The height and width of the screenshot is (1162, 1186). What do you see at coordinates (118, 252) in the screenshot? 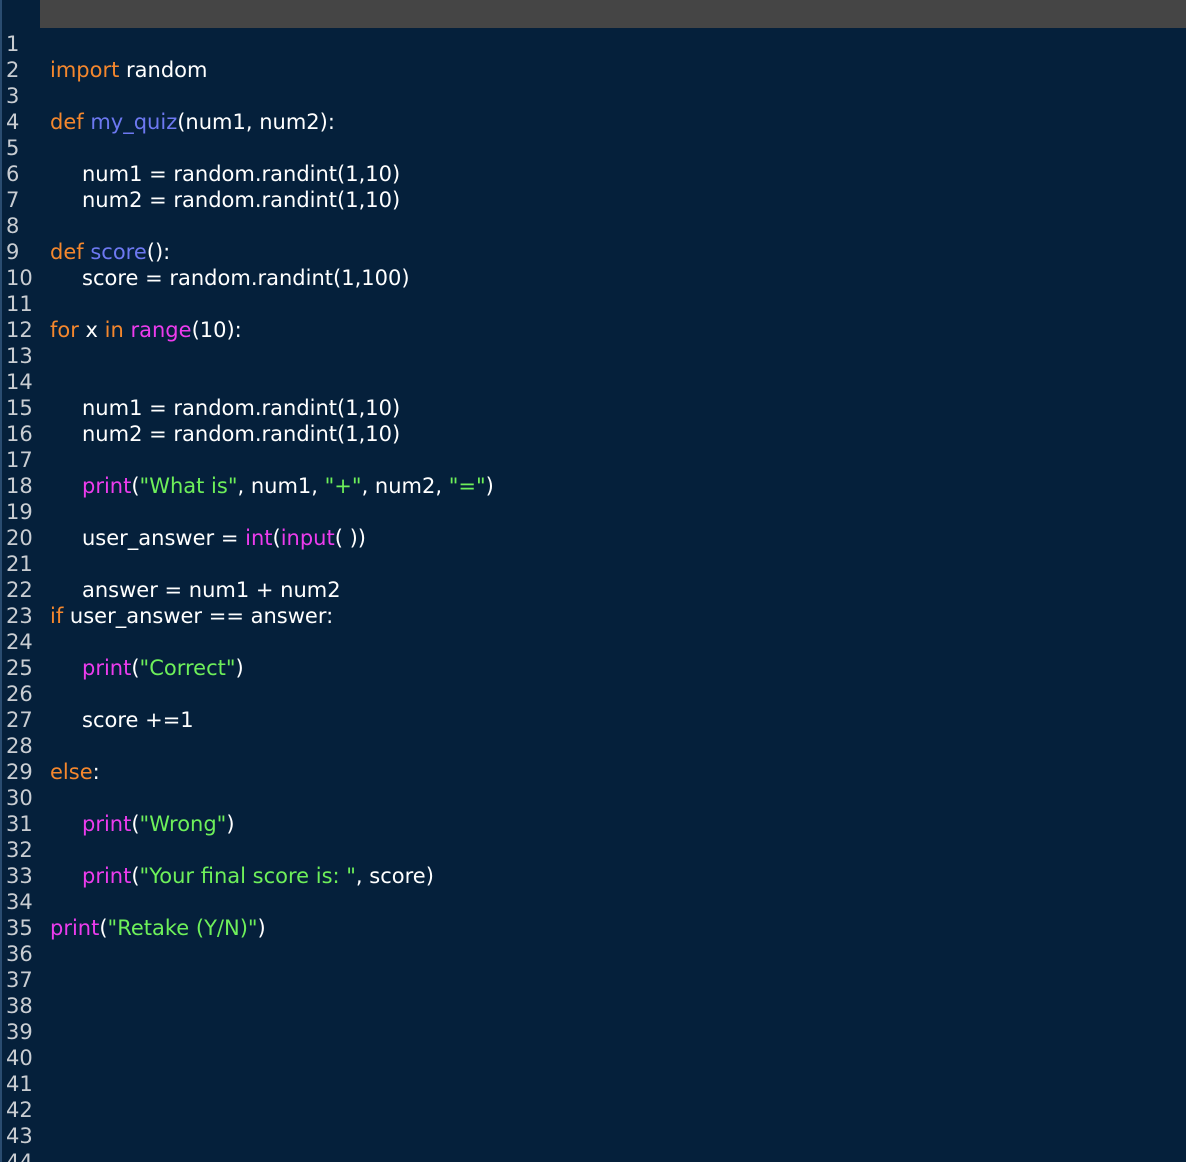
I see `function-name-token: score` at bounding box center [118, 252].